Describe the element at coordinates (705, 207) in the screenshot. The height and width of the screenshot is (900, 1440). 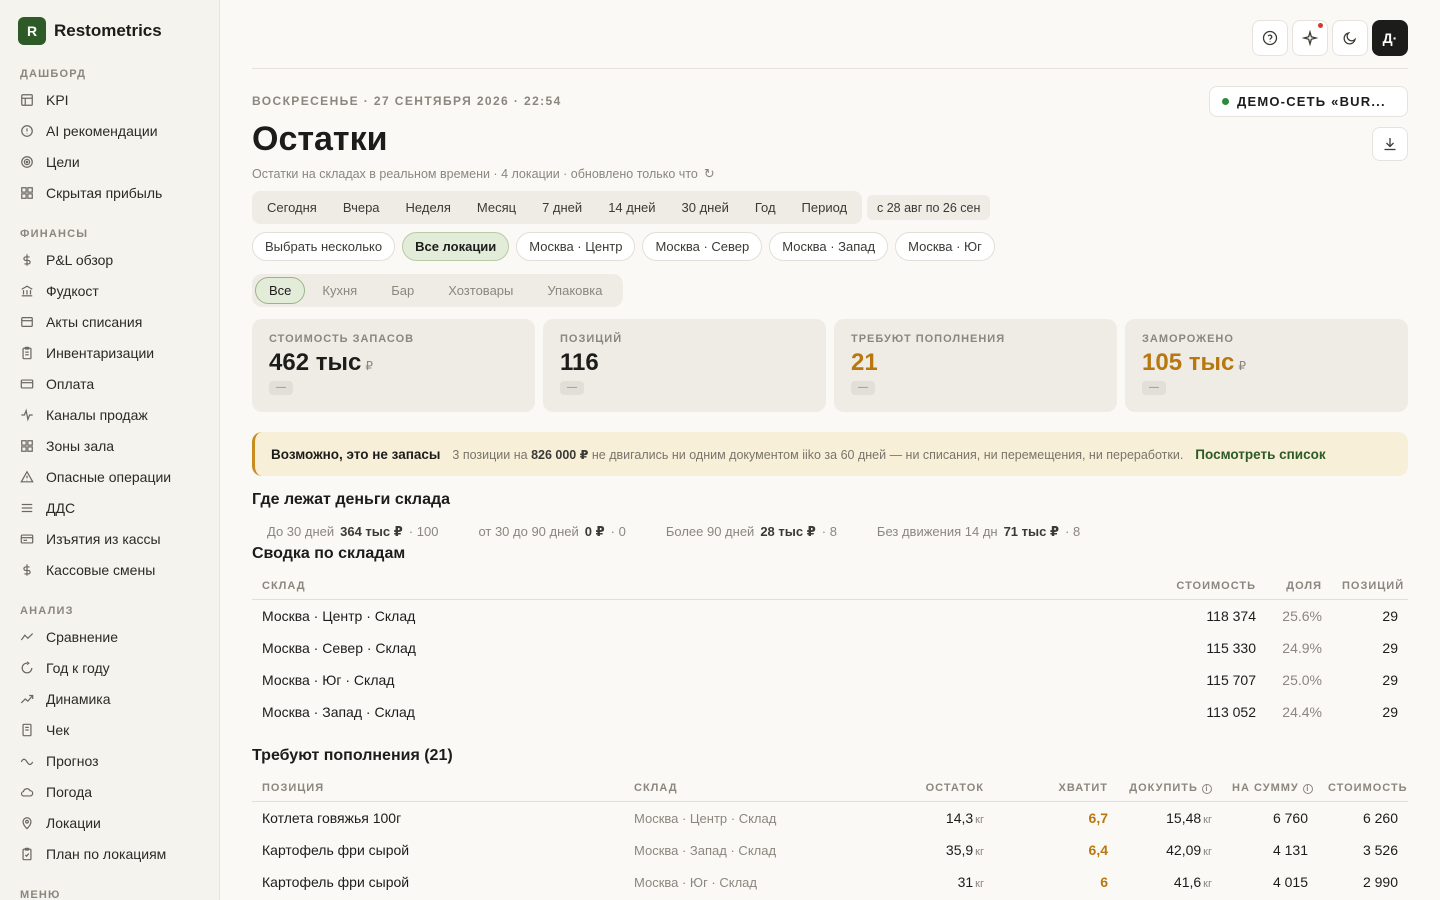
I see `period-tab-30d: 30 дней` at that location.